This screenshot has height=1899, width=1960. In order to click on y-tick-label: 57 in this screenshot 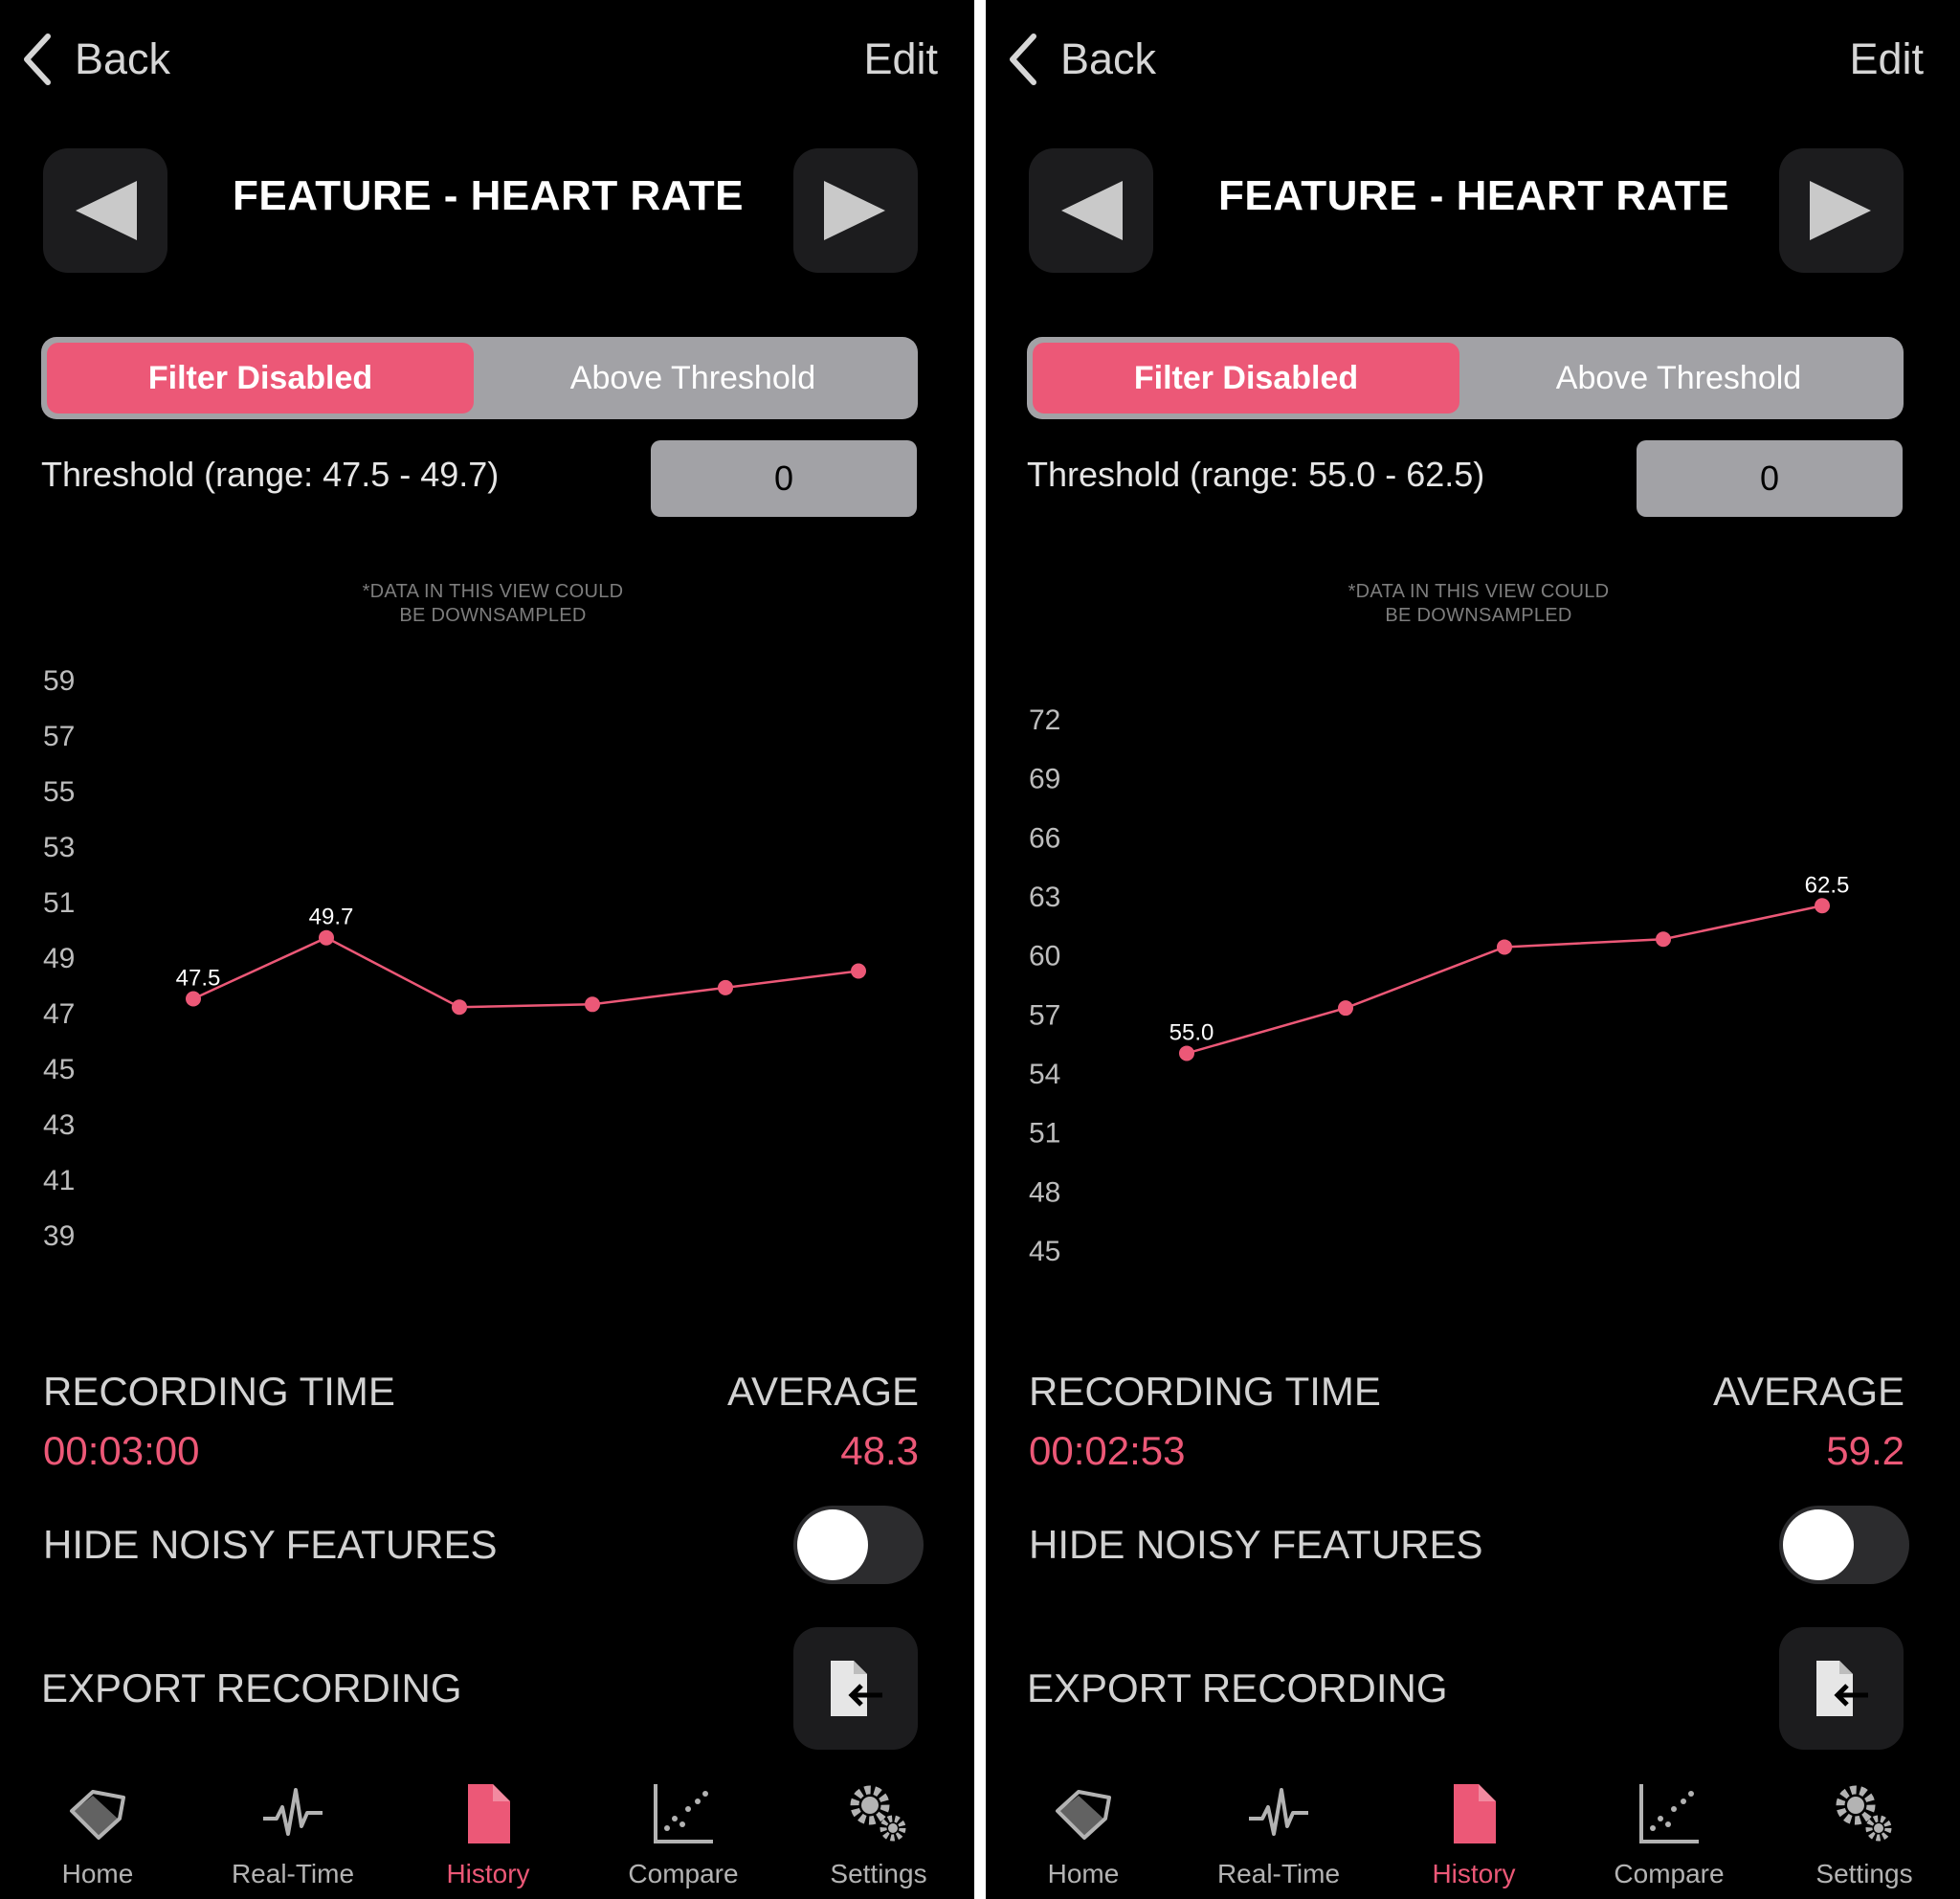, I will do `click(1045, 1015)`.